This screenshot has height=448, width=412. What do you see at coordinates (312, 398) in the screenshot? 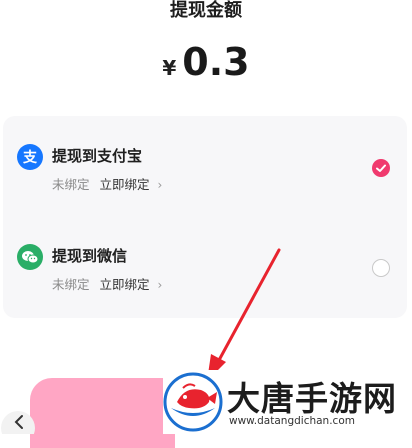
I see `watermark-title: 大唐手游网` at bounding box center [312, 398].